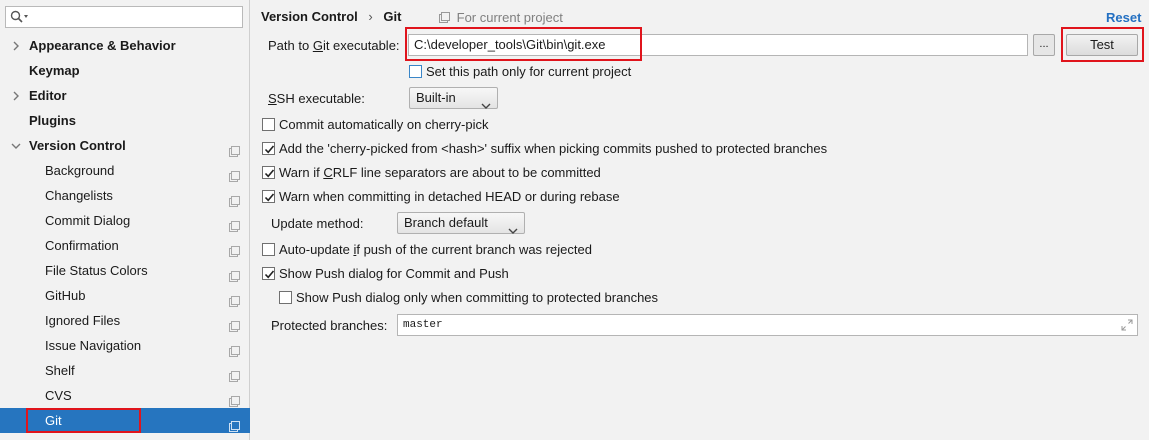 The image size is (1149, 440). I want to click on sidebar-item-commit-dialog: Commit Dialog, so click(125, 220).